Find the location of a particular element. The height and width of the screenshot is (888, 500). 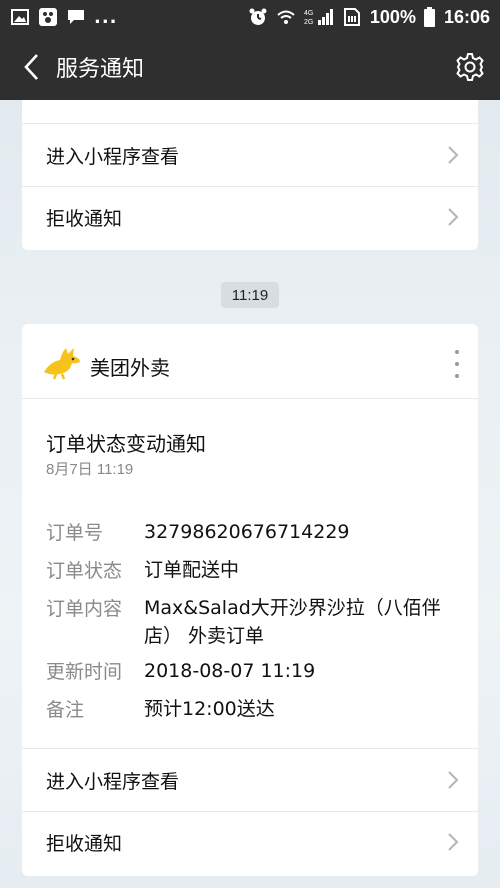

card-header: 美团外卖 is located at coordinates (250, 361).